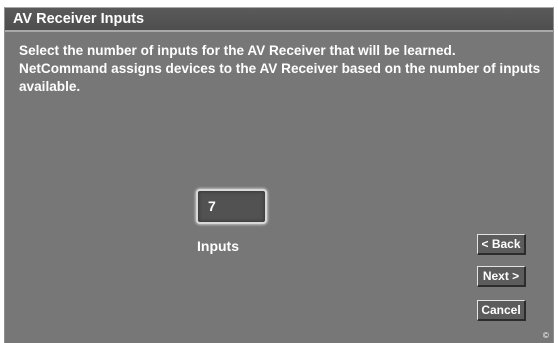 Image resolution: width=558 pixels, height=343 pixels. Describe the element at coordinates (218, 246) in the screenshot. I see `inputs-label: Inputs` at that location.